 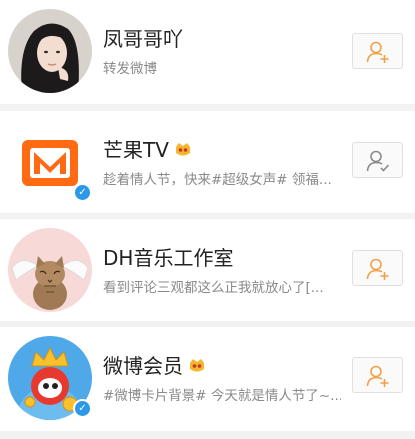 What do you see at coordinates (130, 69) in the screenshot?
I see `user-description: 转发微博` at bounding box center [130, 69].